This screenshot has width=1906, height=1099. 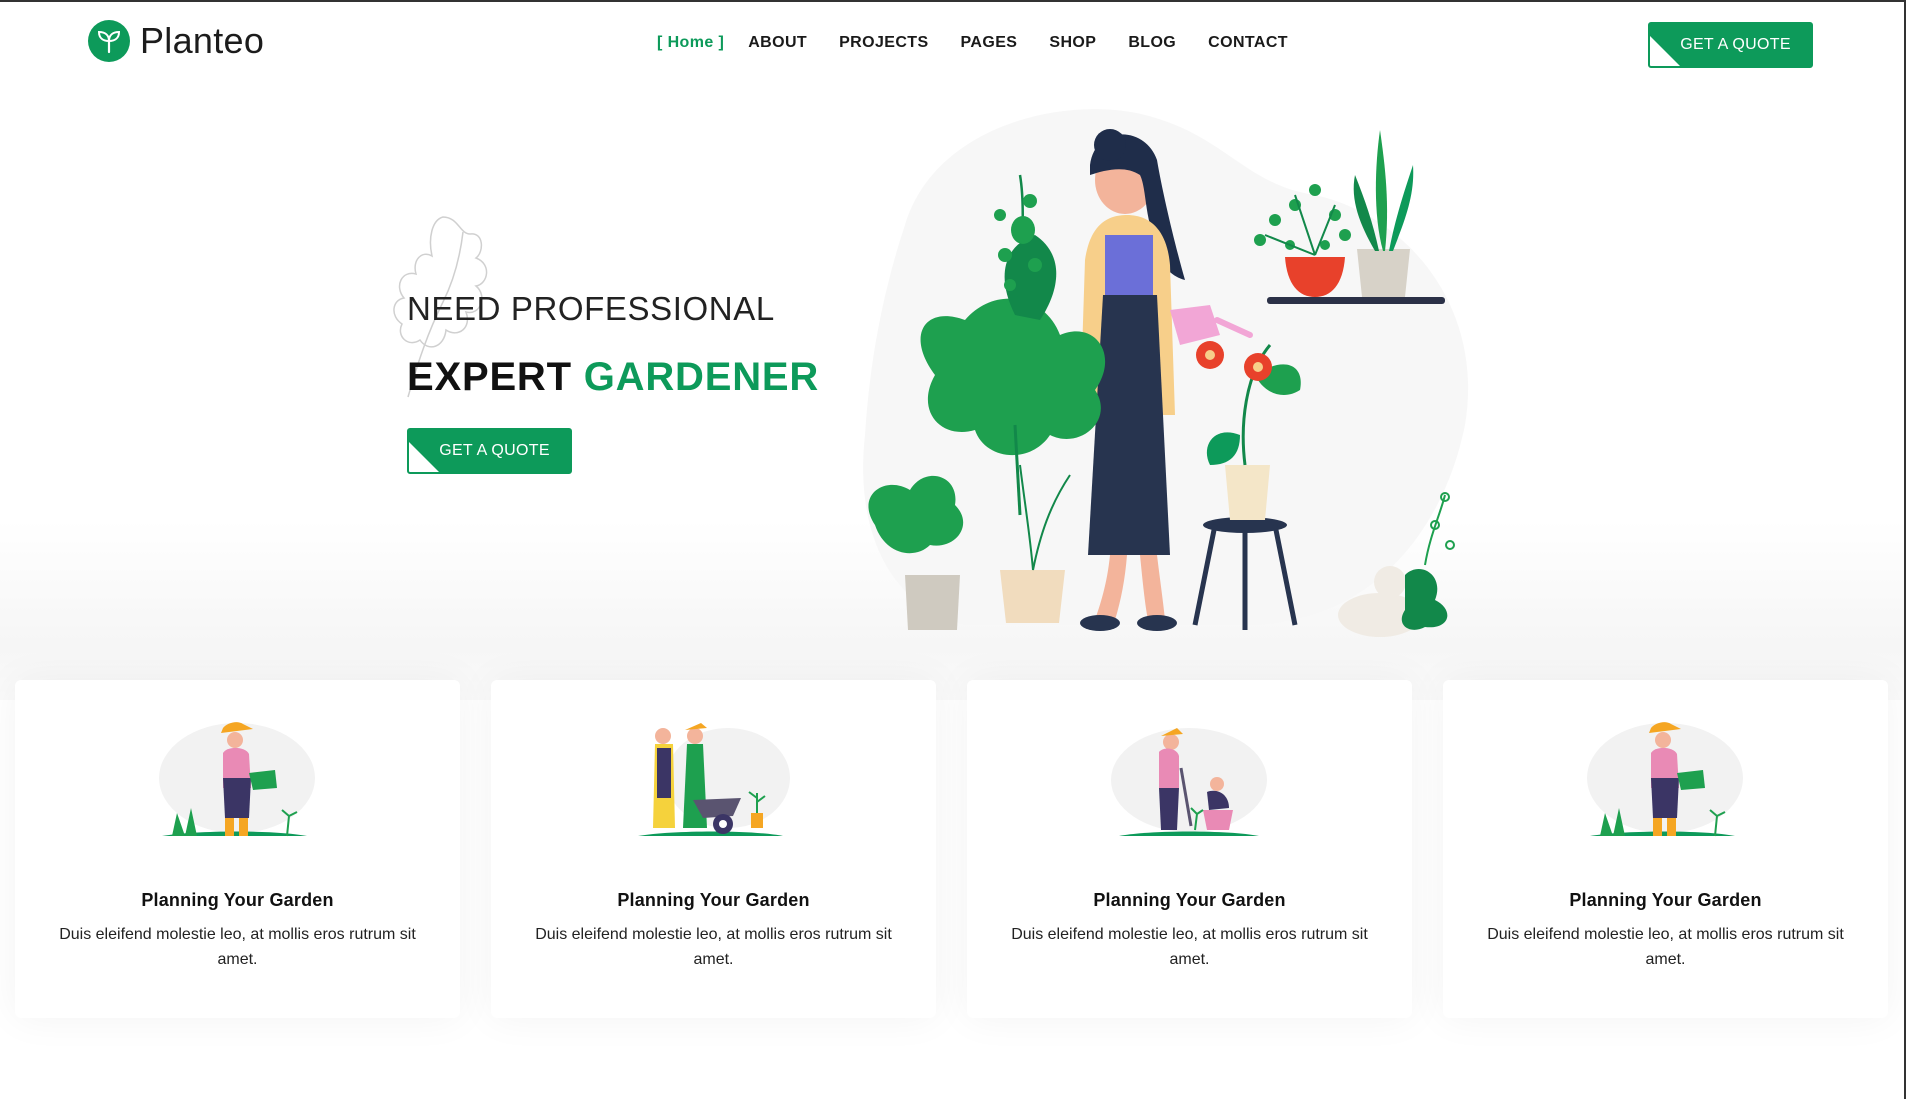 I want to click on header-quote-button-label: GET A QUOTE, so click(x=1735, y=44).